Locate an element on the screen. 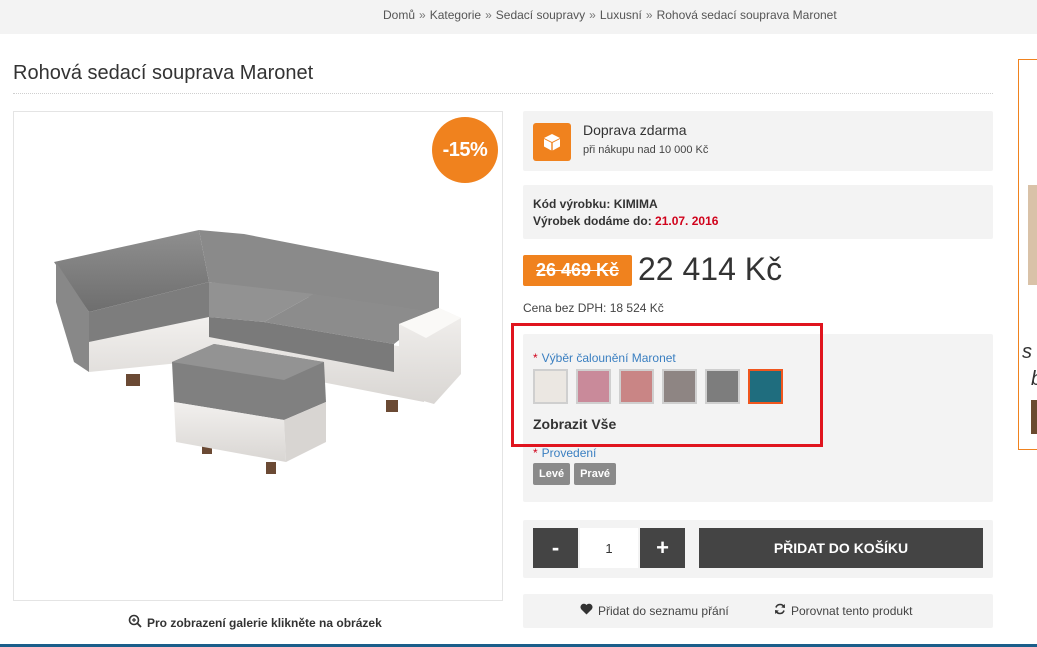 The height and width of the screenshot is (647, 1037). variant-label-text: Provedení is located at coordinates (569, 453).